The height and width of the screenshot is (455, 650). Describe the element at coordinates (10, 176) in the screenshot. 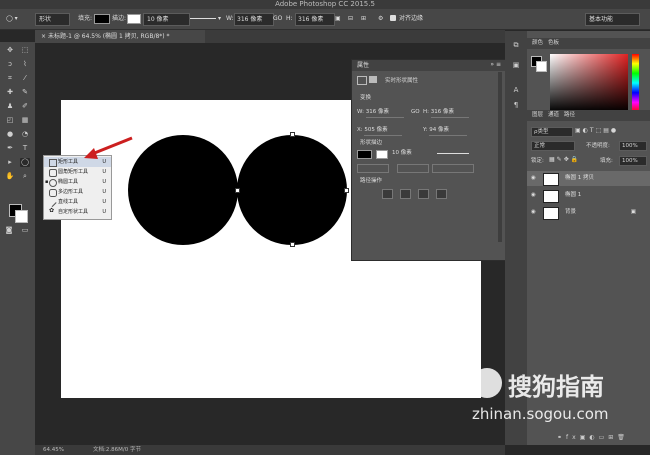

I see `hand-tool-icon: ✋` at that location.